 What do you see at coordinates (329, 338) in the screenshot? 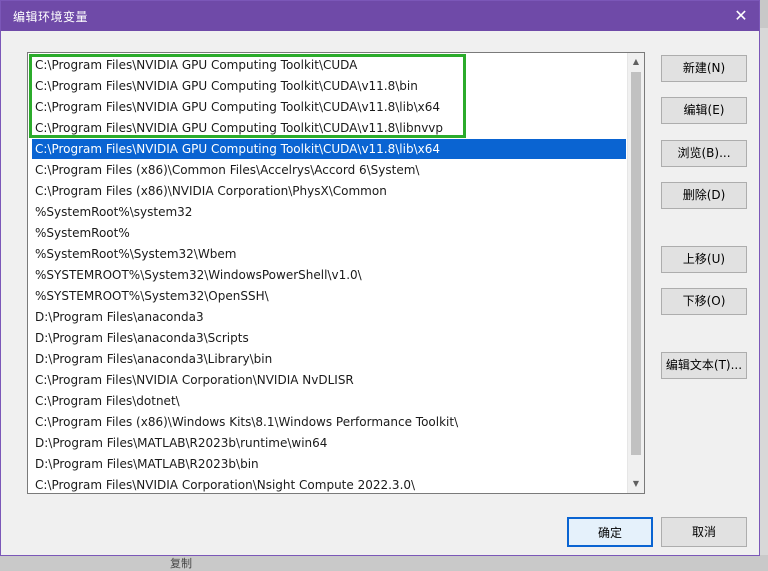
I see `list-item: D:\Program Files\anaconda3\Scripts` at bounding box center [329, 338].